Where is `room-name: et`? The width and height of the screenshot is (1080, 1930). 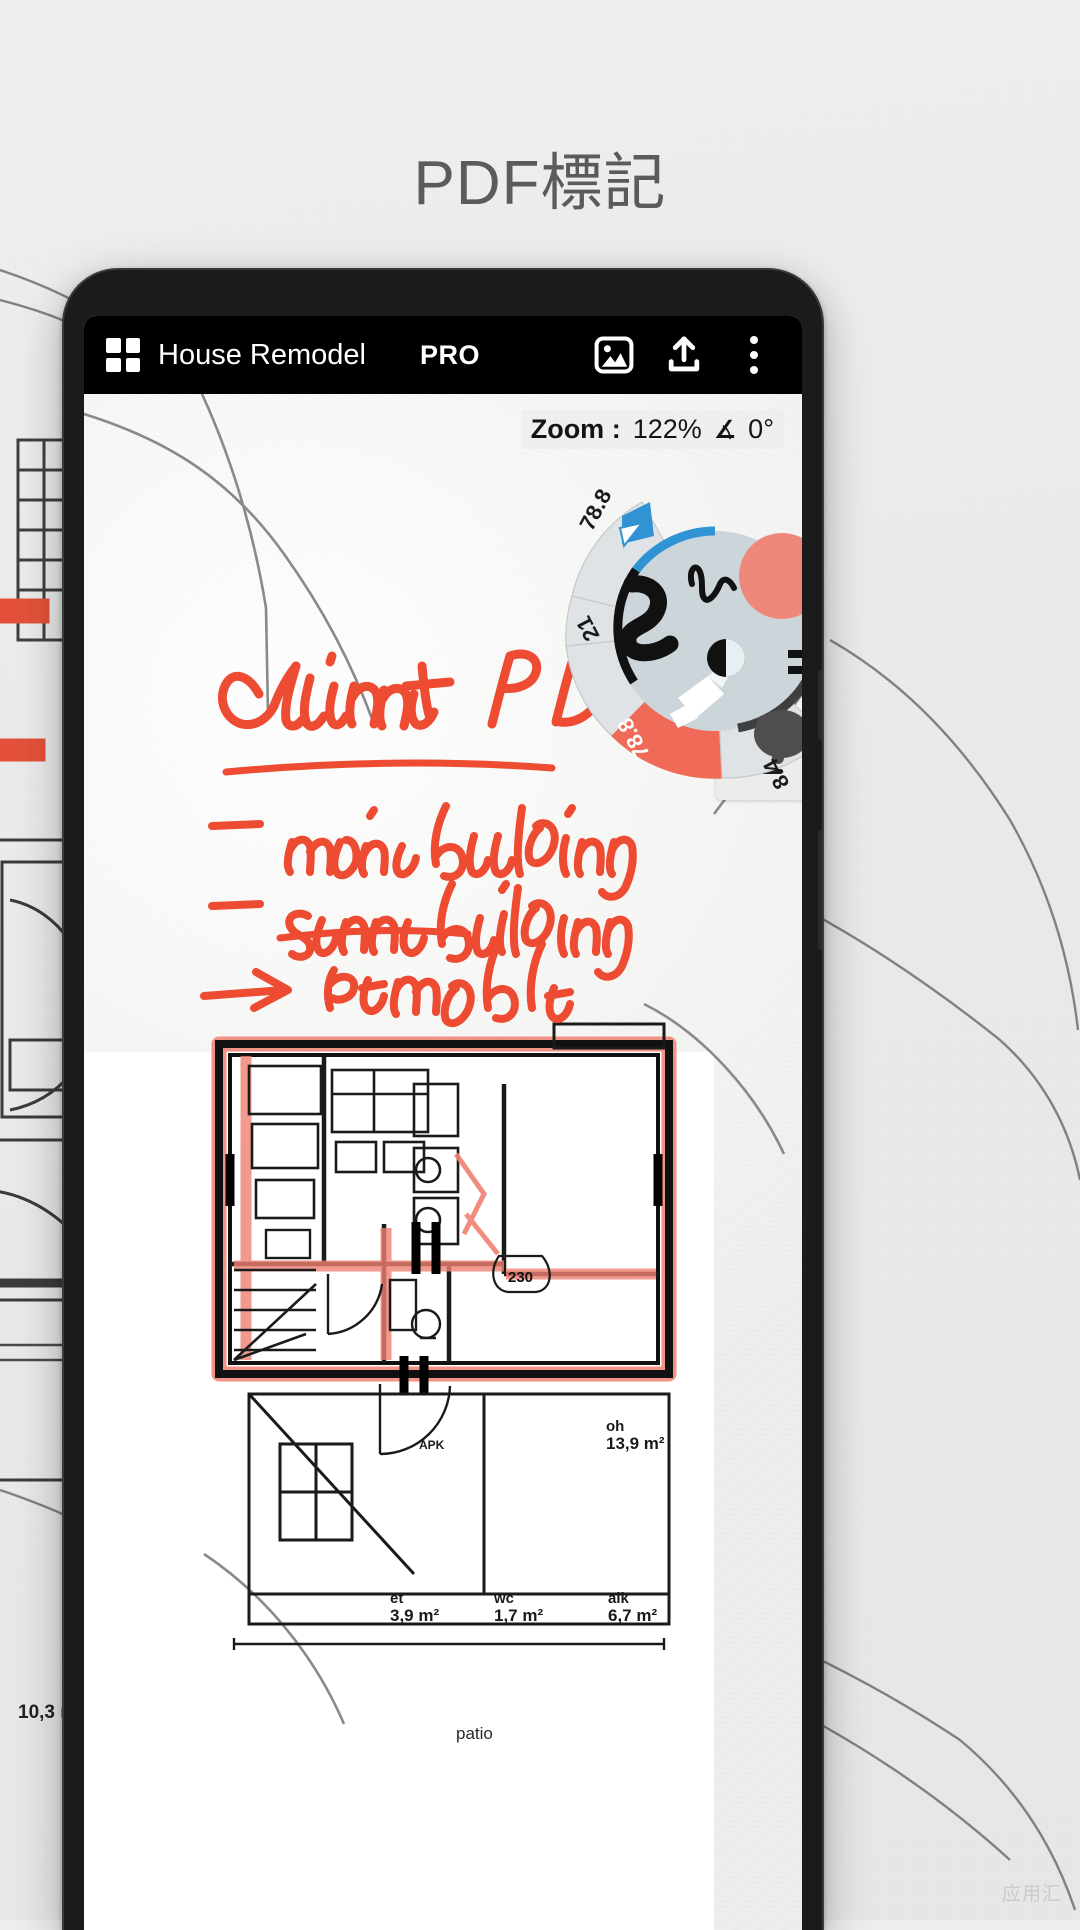
room-name: et is located at coordinates (397, 1598).